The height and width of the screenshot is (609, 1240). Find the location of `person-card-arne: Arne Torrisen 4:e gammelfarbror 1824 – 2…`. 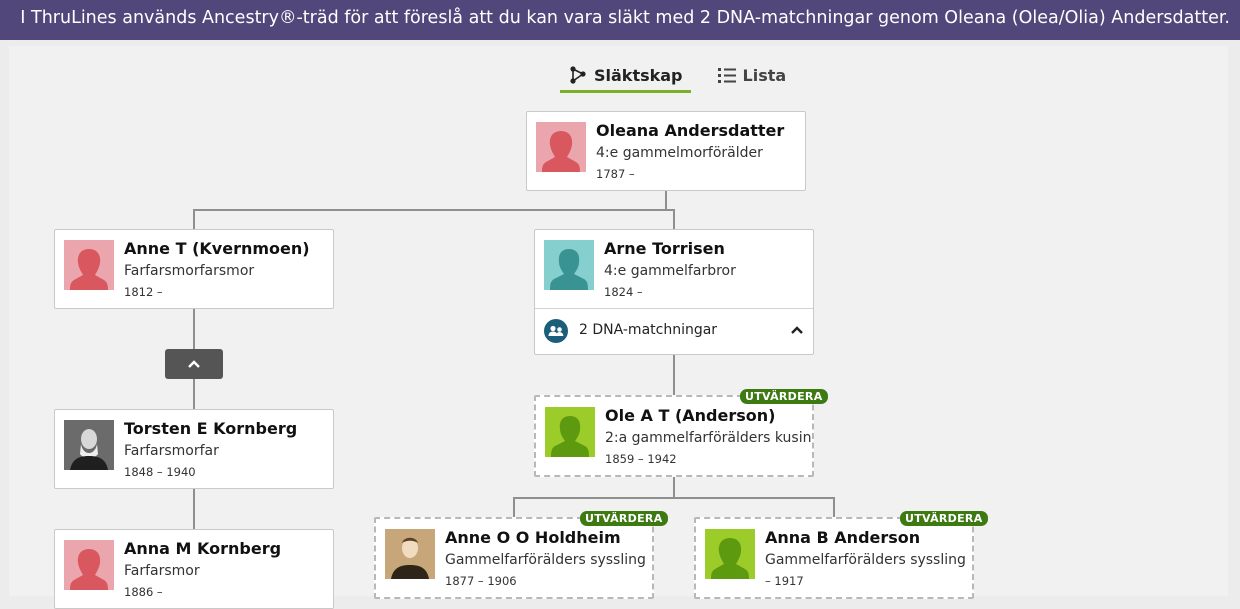

person-card-arne: Arne Torrisen 4:e gammelfarbror 1824 – 2… is located at coordinates (674, 292).